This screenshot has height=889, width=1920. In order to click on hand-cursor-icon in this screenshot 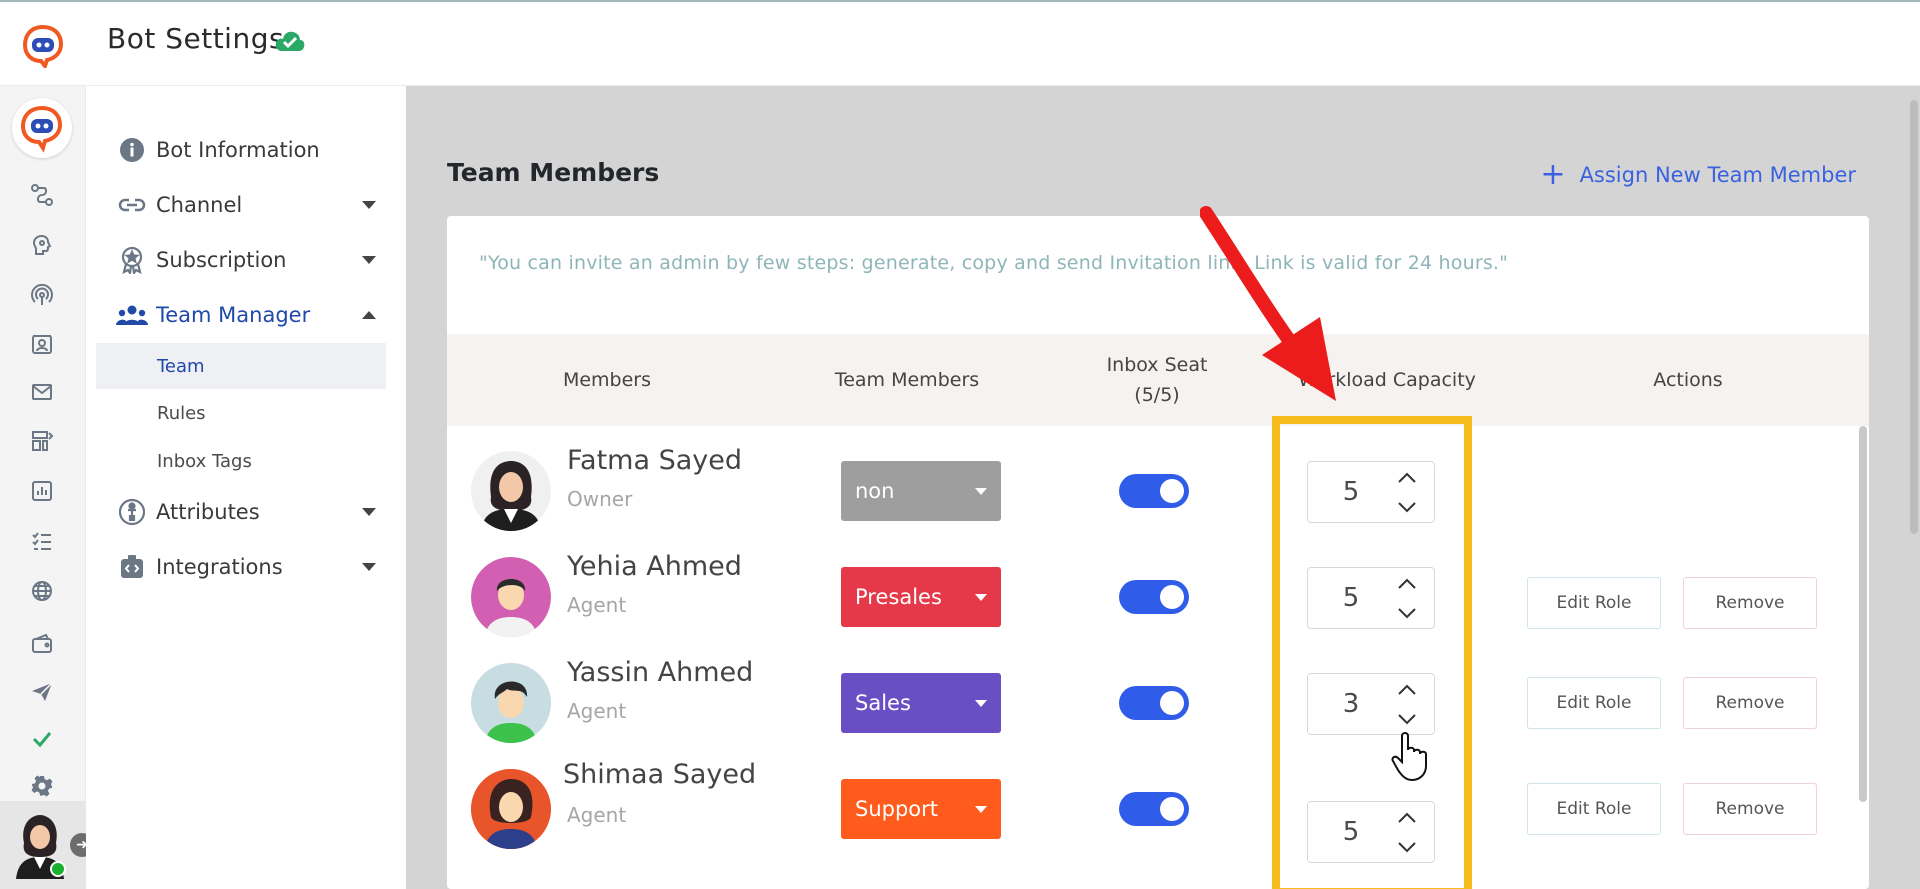, I will do `click(1409, 757)`.